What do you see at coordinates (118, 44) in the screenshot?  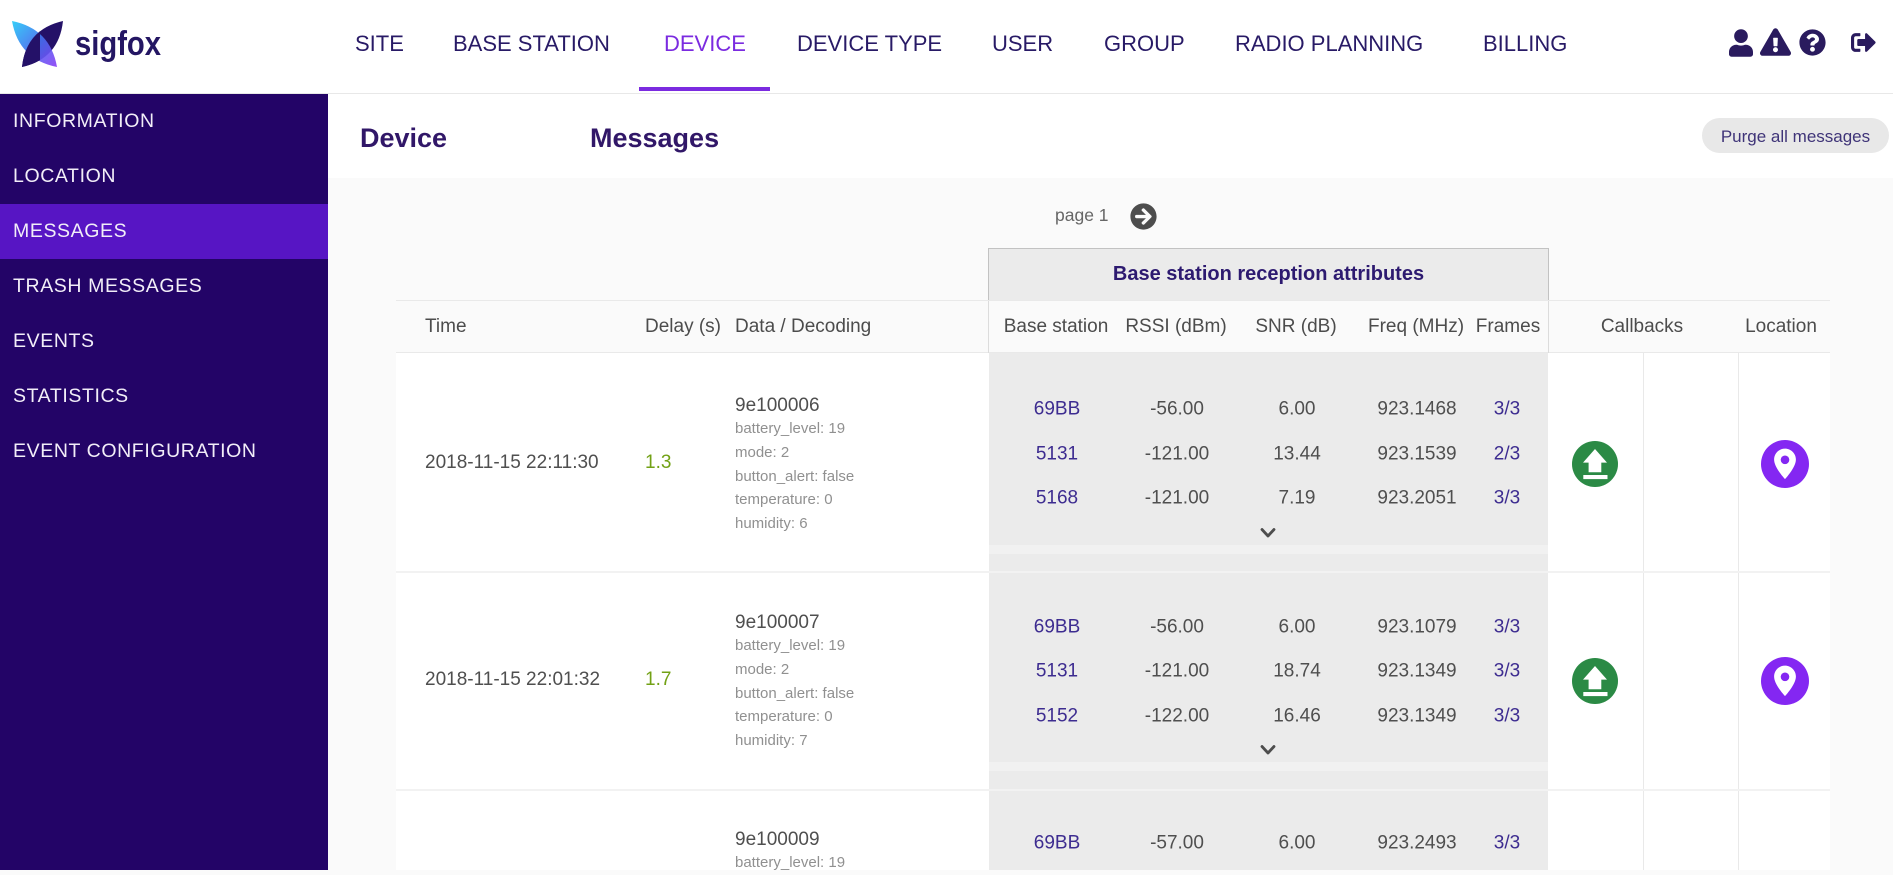 I see `svg-text: sigfox` at bounding box center [118, 44].